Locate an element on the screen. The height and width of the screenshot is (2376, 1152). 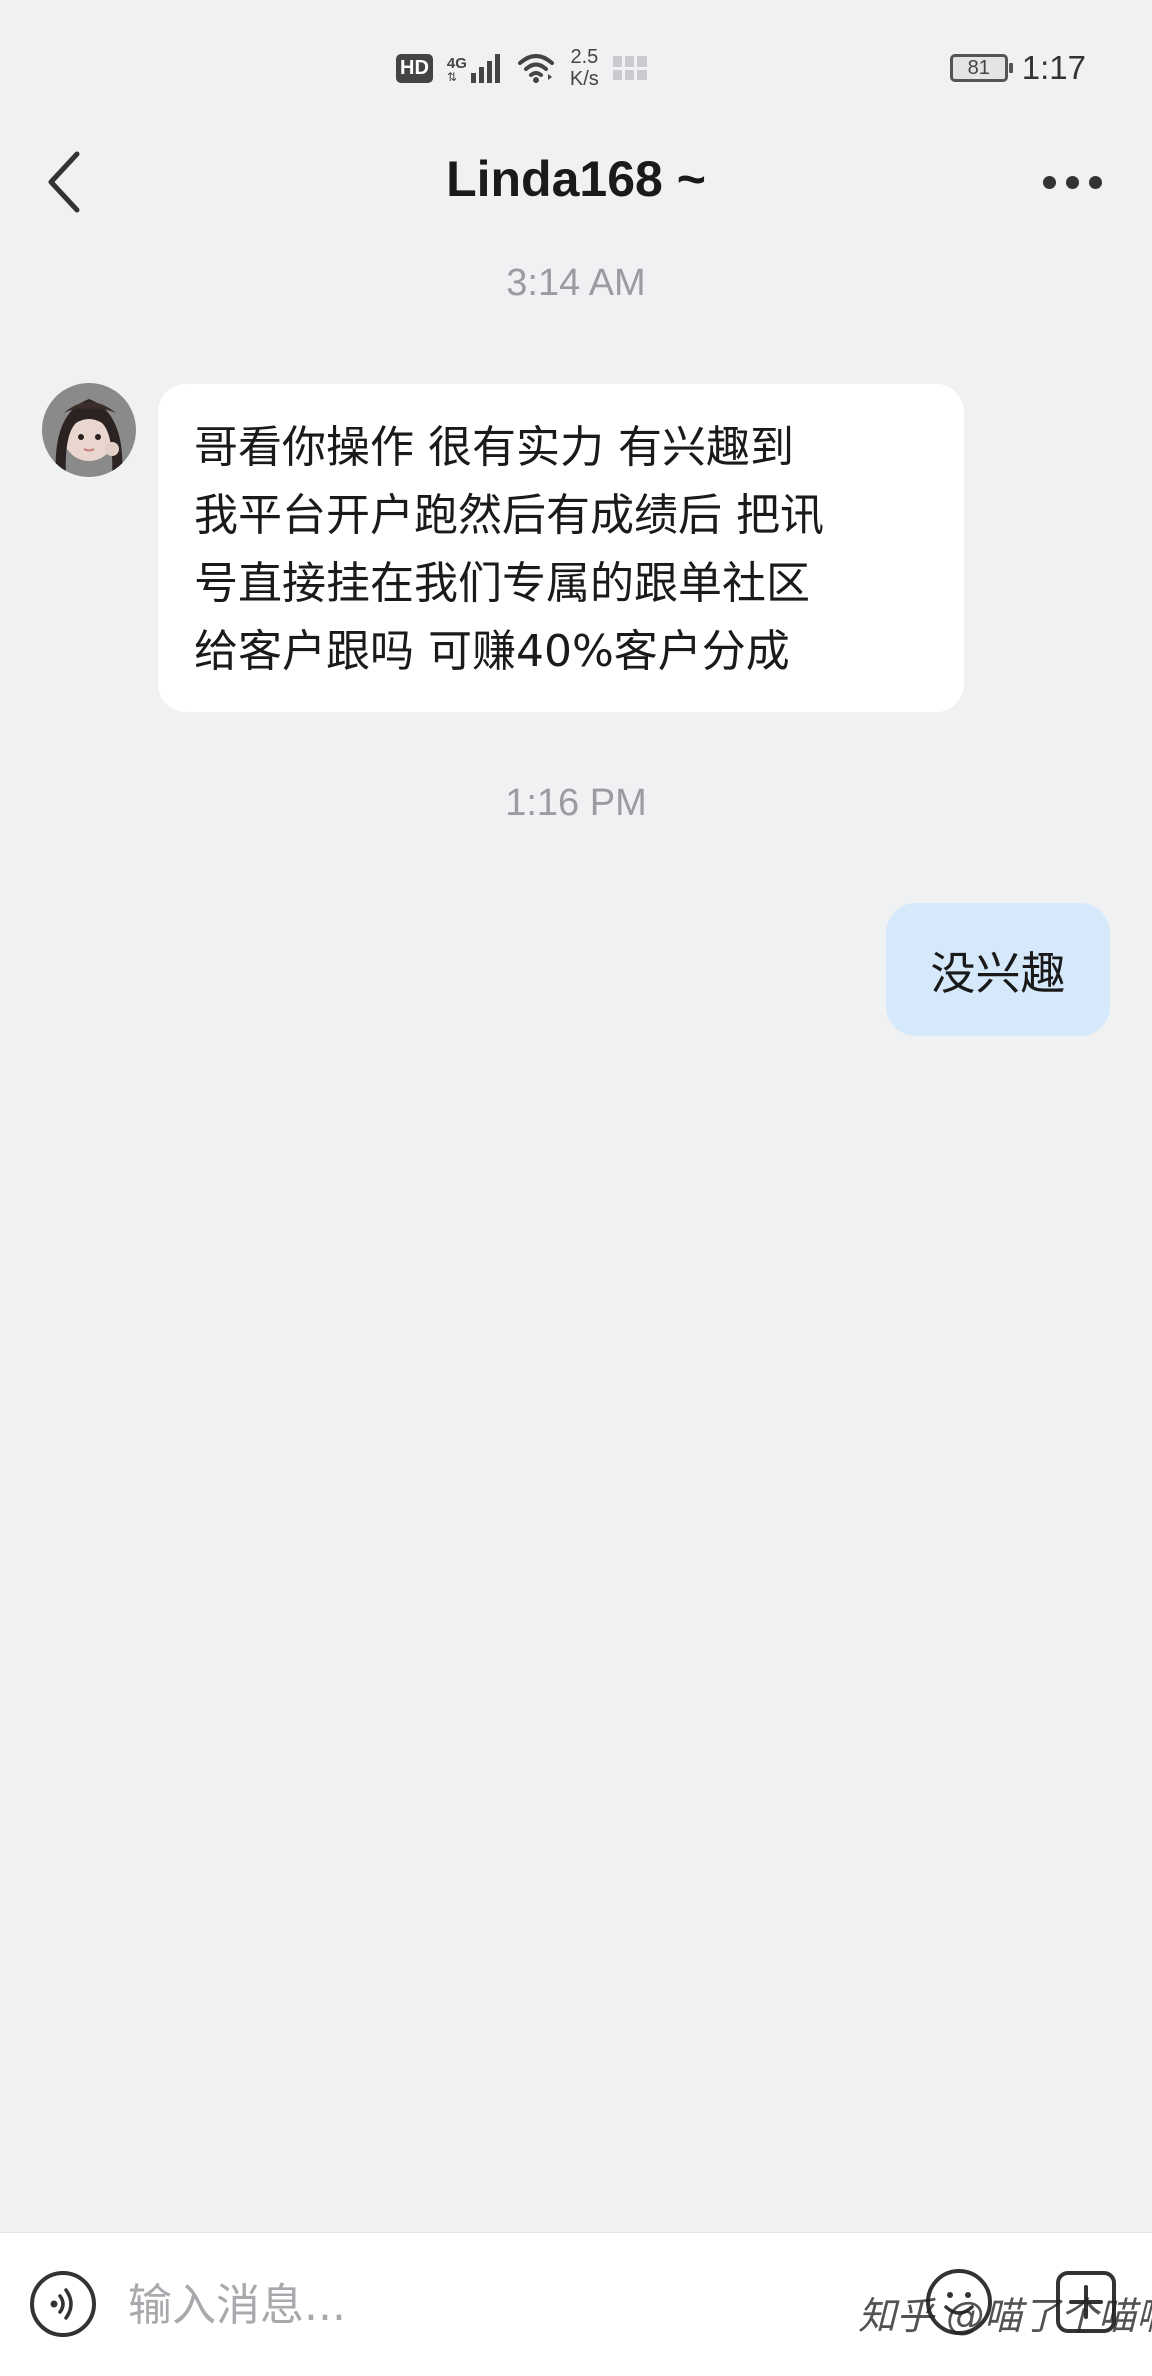
signal-bars-icon is located at coordinates (485, 68).